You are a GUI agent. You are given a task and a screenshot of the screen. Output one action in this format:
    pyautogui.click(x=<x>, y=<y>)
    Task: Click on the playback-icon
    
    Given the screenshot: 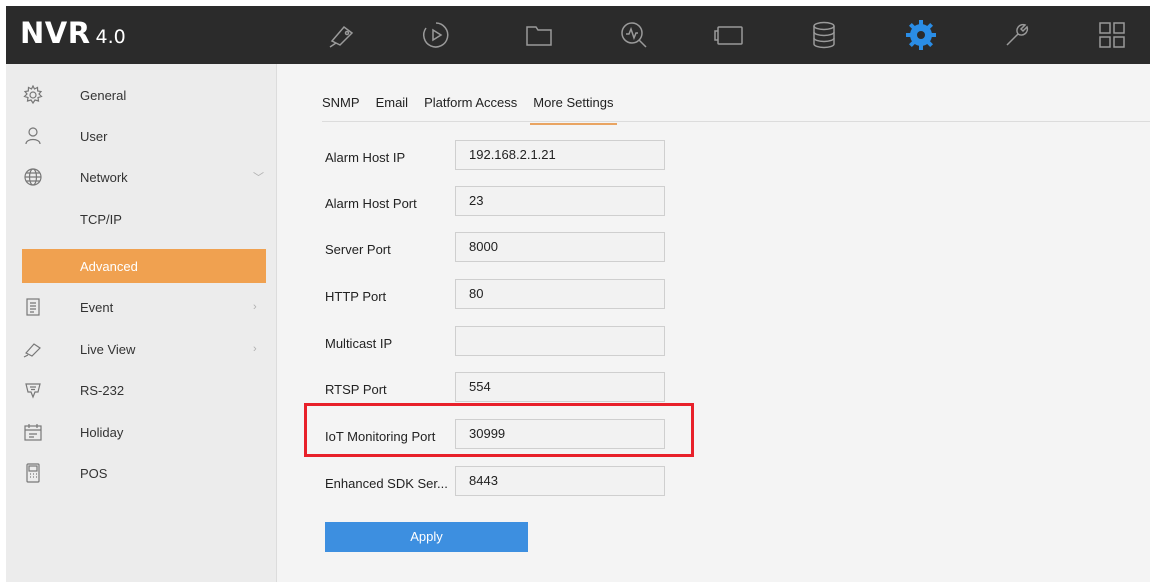 What is the action you would take?
    pyautogui.click(x=436, y=35)
    